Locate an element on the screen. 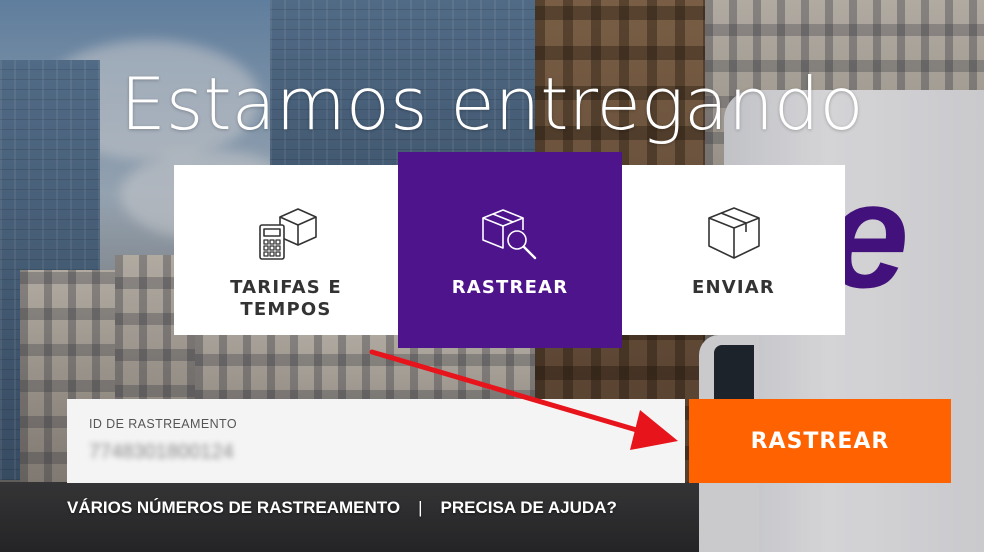 The image size is (984, 552). box-magnifier-icon is located at coordinates (510, 233).